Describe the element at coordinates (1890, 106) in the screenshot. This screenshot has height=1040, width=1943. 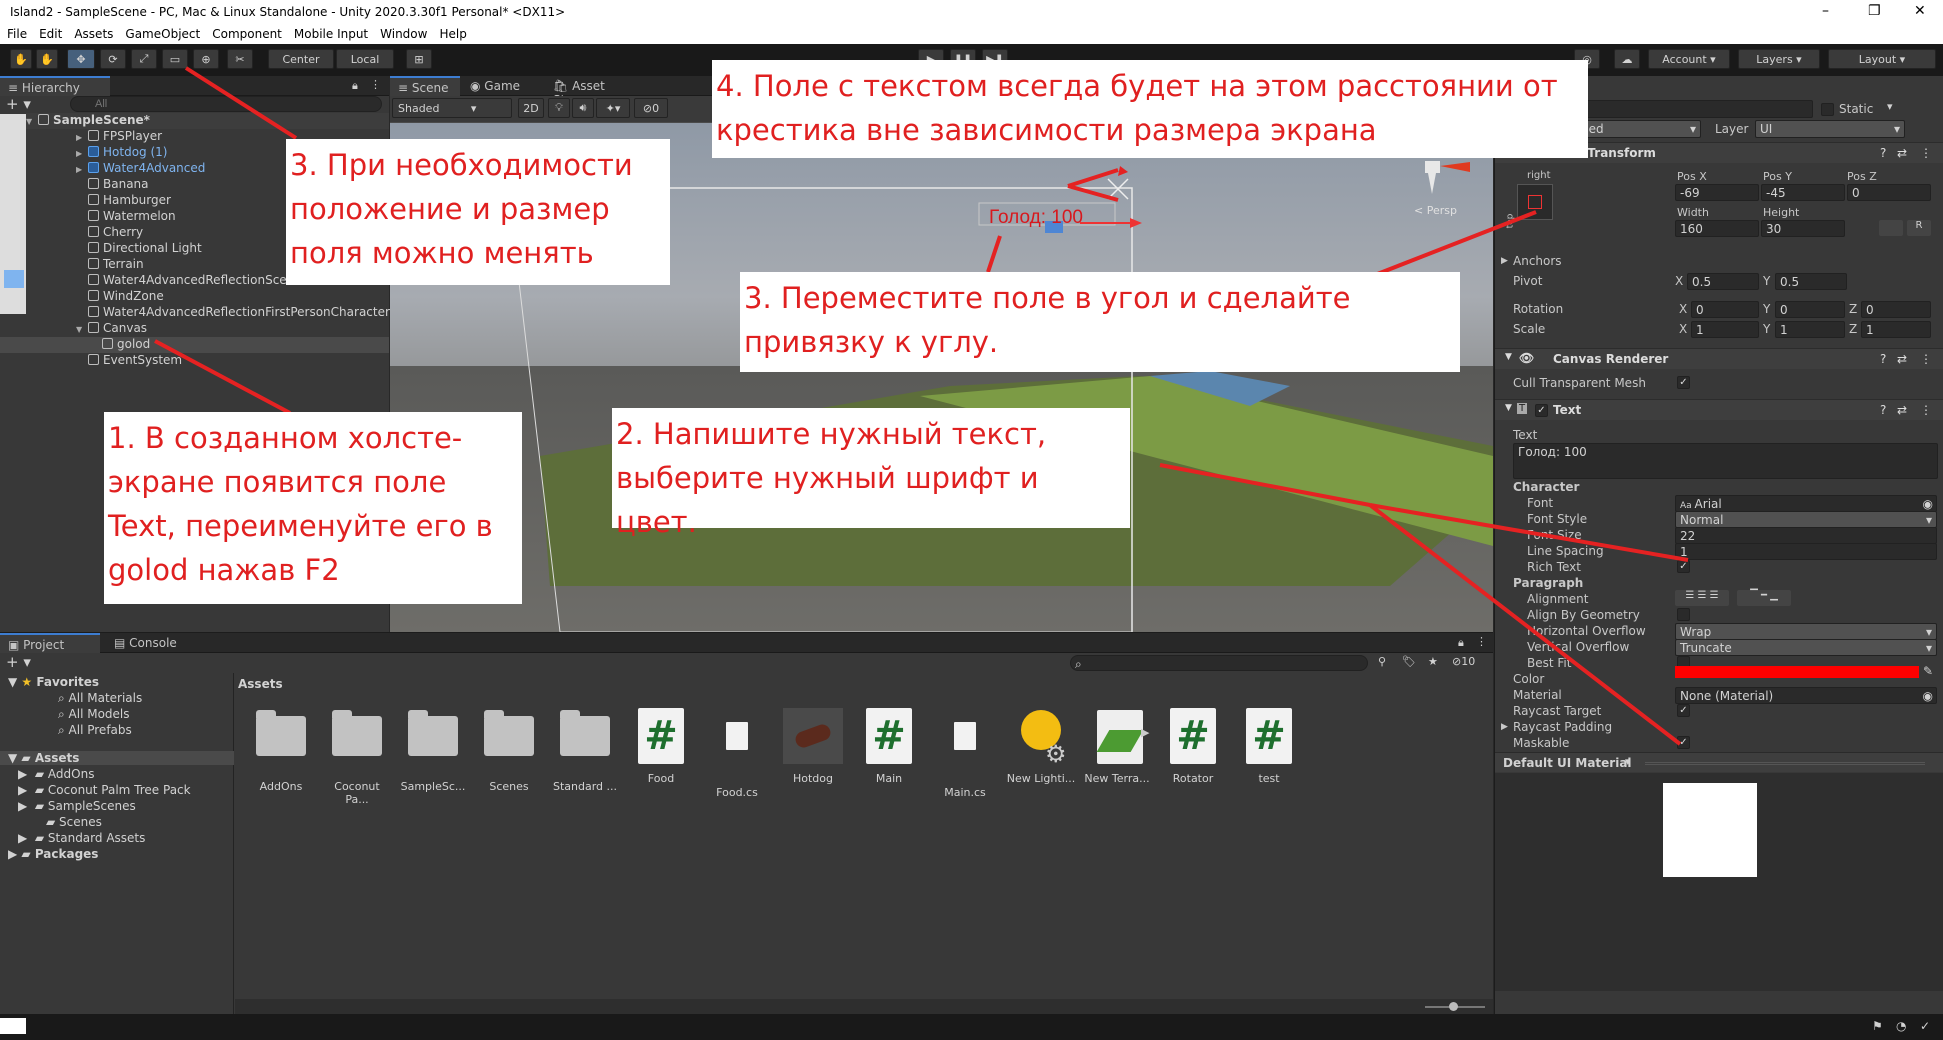
I see `static-dropdown-icon: ▾` at that location.